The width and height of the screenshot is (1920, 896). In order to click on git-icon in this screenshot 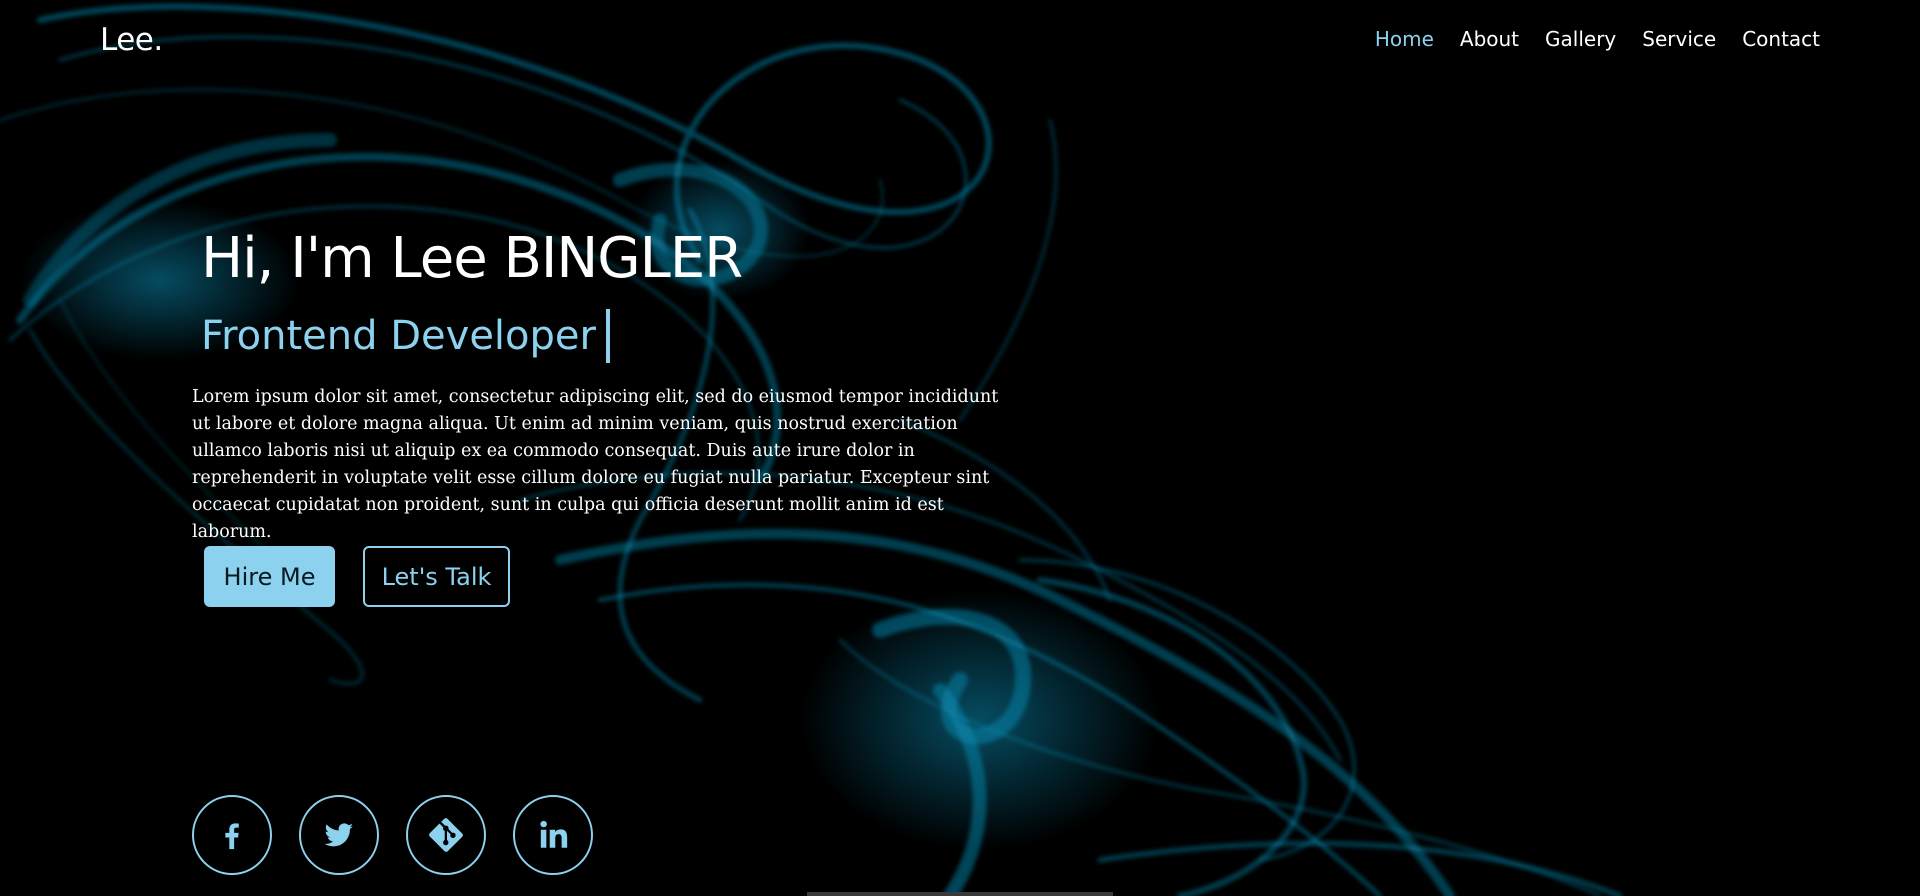, I will do `click(446, 835)`.